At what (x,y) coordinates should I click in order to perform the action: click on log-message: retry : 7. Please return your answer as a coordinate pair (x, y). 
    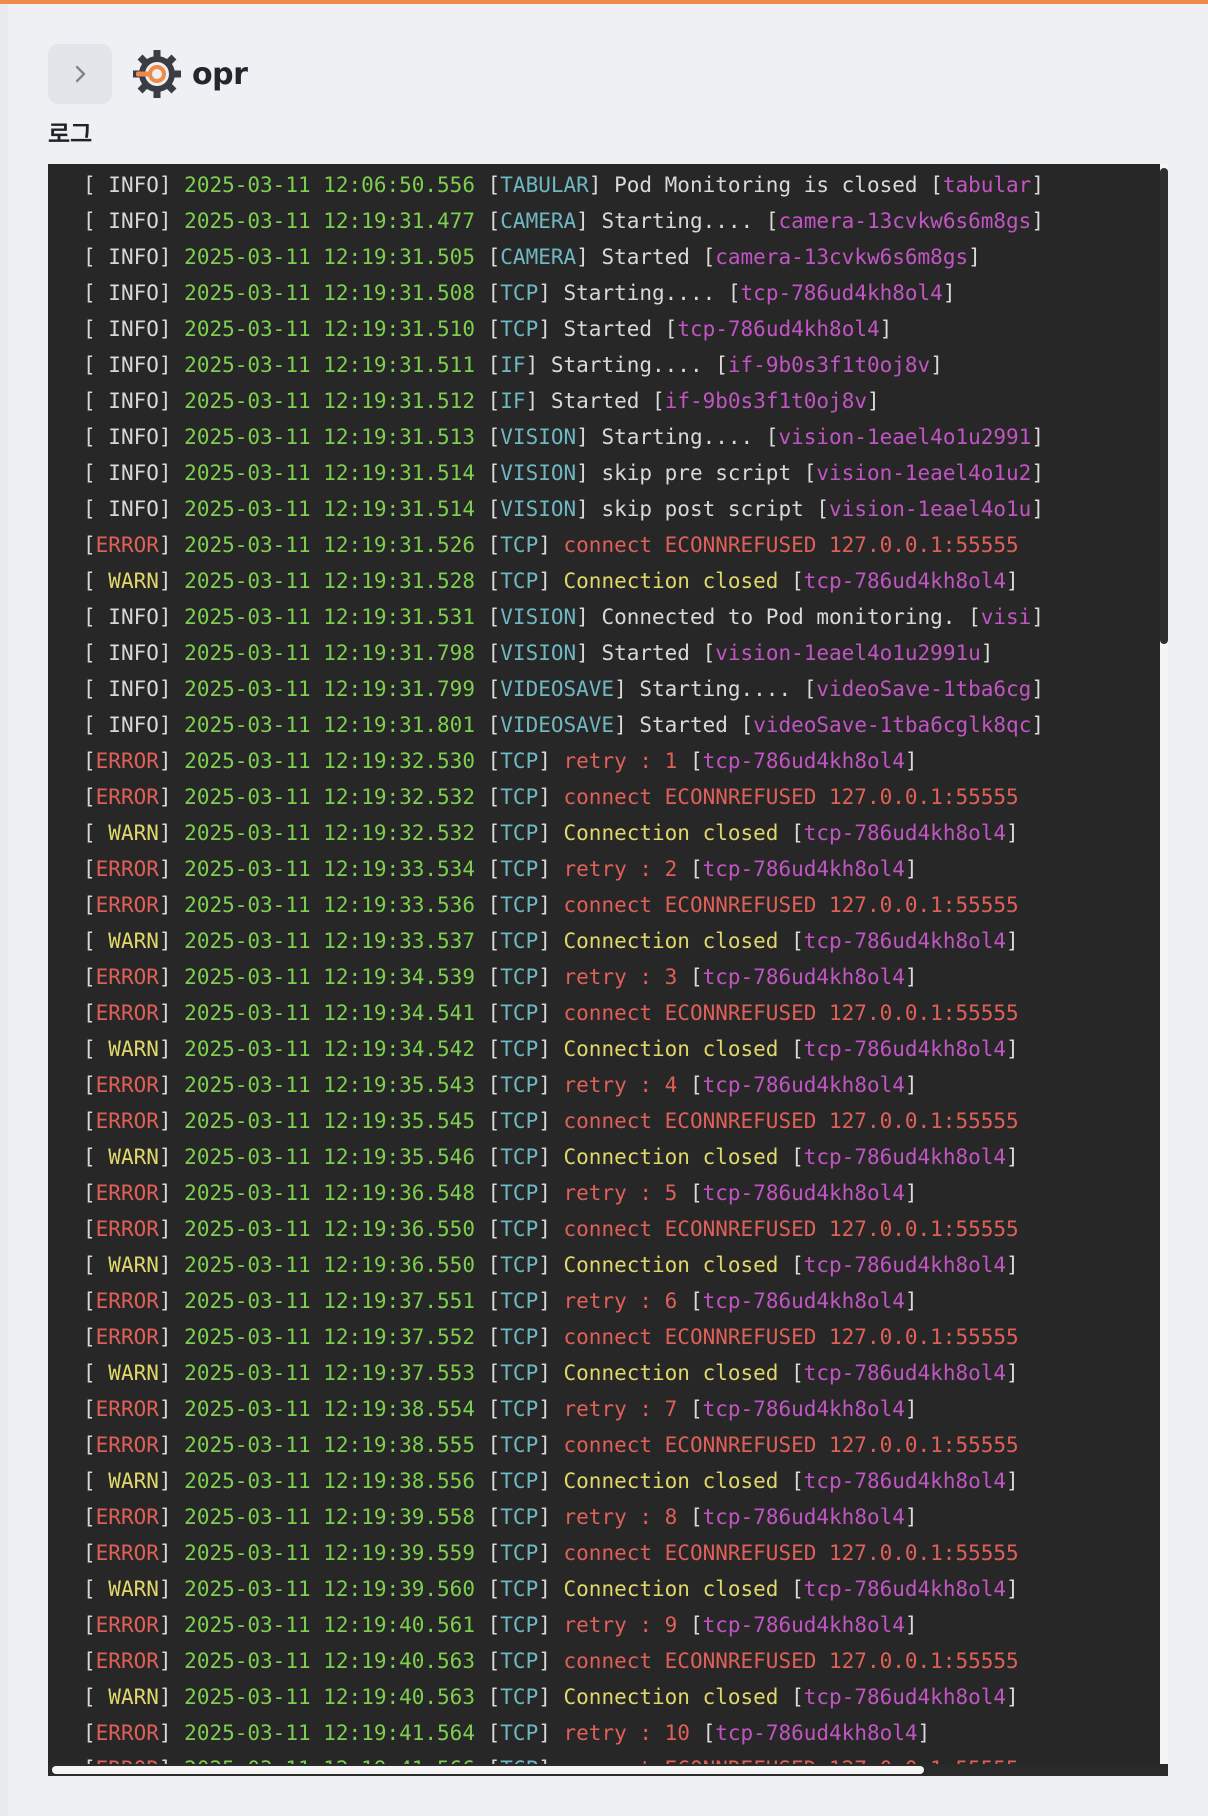
    Looking at the image, I should click on (620, 1409).